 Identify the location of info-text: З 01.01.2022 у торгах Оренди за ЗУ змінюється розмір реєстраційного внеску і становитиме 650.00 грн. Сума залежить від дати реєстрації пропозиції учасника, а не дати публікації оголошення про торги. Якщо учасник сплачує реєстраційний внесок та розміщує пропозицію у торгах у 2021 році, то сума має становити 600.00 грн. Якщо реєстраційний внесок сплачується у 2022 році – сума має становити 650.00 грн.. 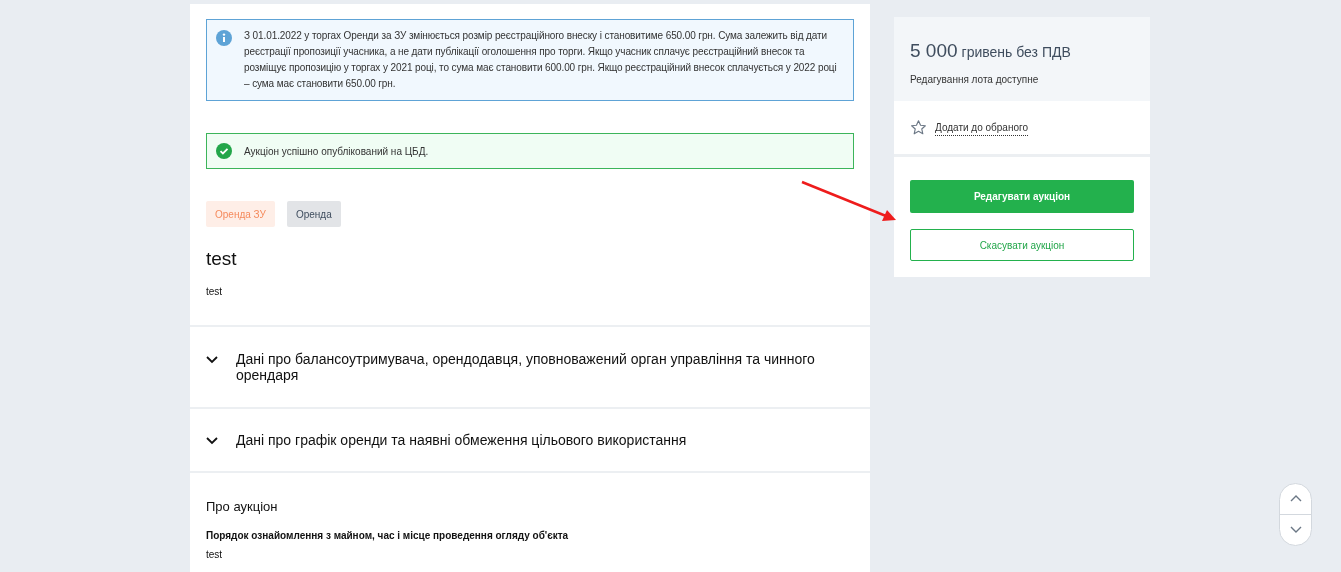
(541, 60).